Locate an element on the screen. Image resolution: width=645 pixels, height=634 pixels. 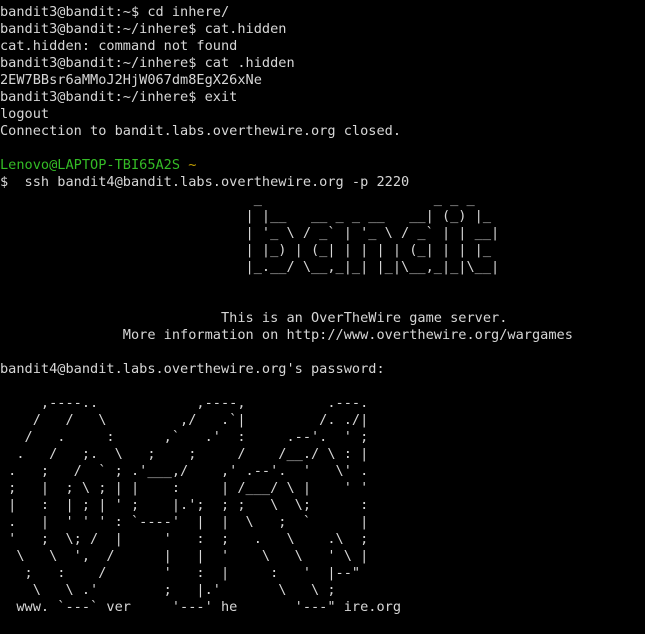
session-line: bandit3@bandit:~/inhere$ cat.hidden is located at coordinates (143, 29).